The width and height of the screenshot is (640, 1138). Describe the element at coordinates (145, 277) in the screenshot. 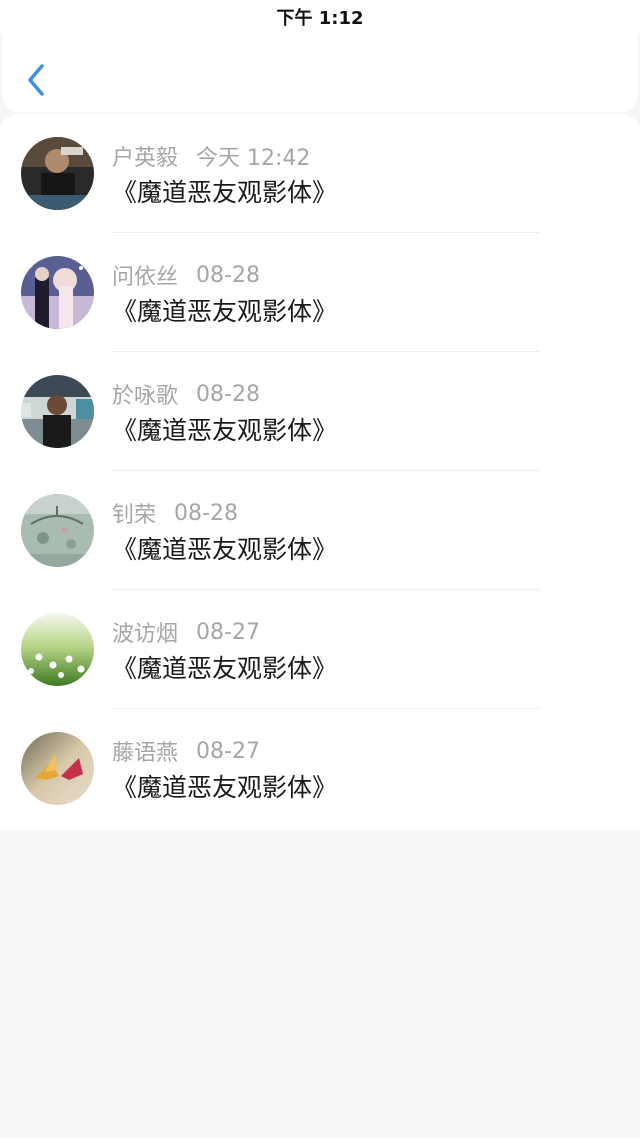

I see `item-name: 问依丝` at that location.